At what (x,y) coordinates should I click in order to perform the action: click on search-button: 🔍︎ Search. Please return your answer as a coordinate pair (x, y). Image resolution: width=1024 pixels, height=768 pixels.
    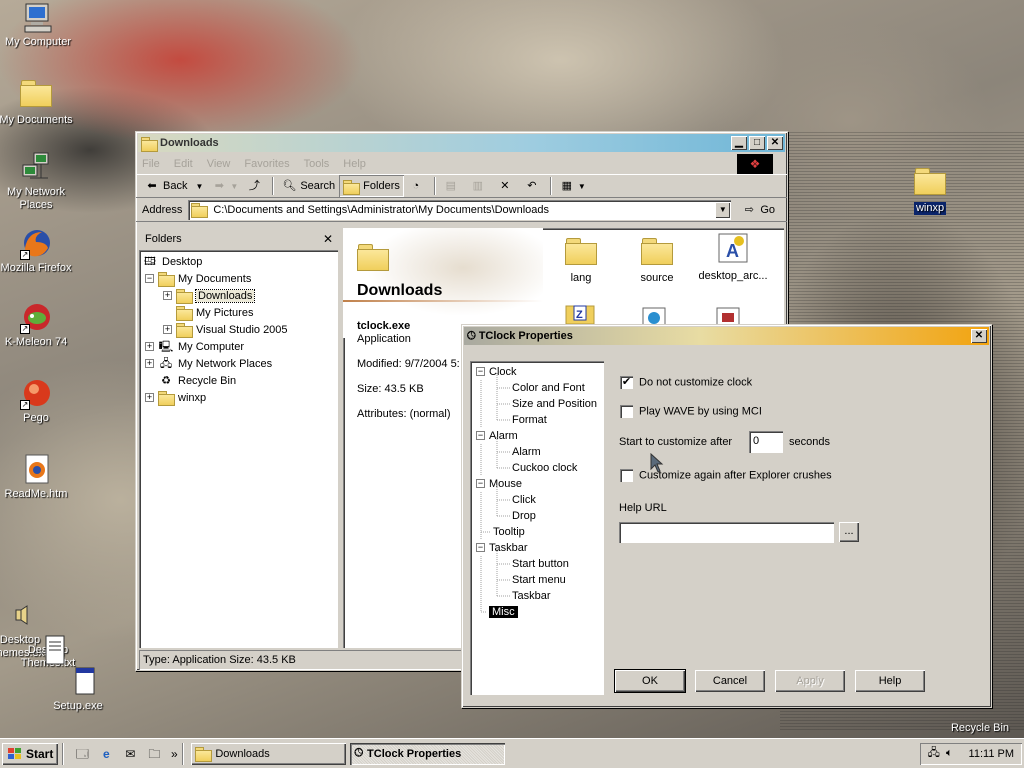
    Looking at the image, I should click on (308, 186).